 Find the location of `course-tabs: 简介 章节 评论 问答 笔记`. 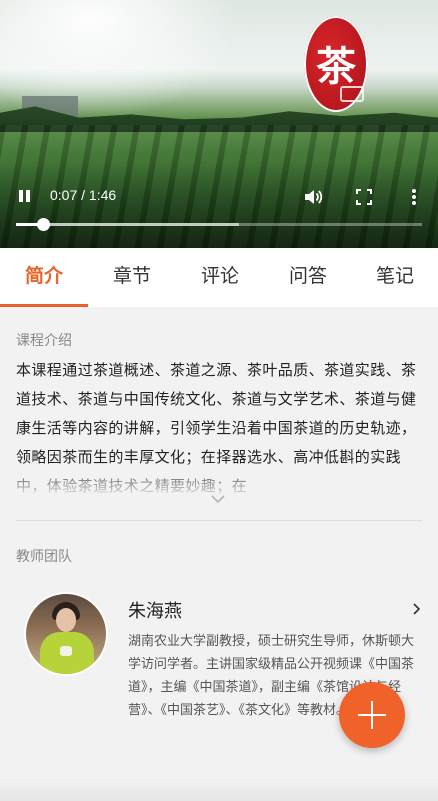

course-tabs: 简介 章节 评论 问答 笔记 is located at coordinates (219, 277).